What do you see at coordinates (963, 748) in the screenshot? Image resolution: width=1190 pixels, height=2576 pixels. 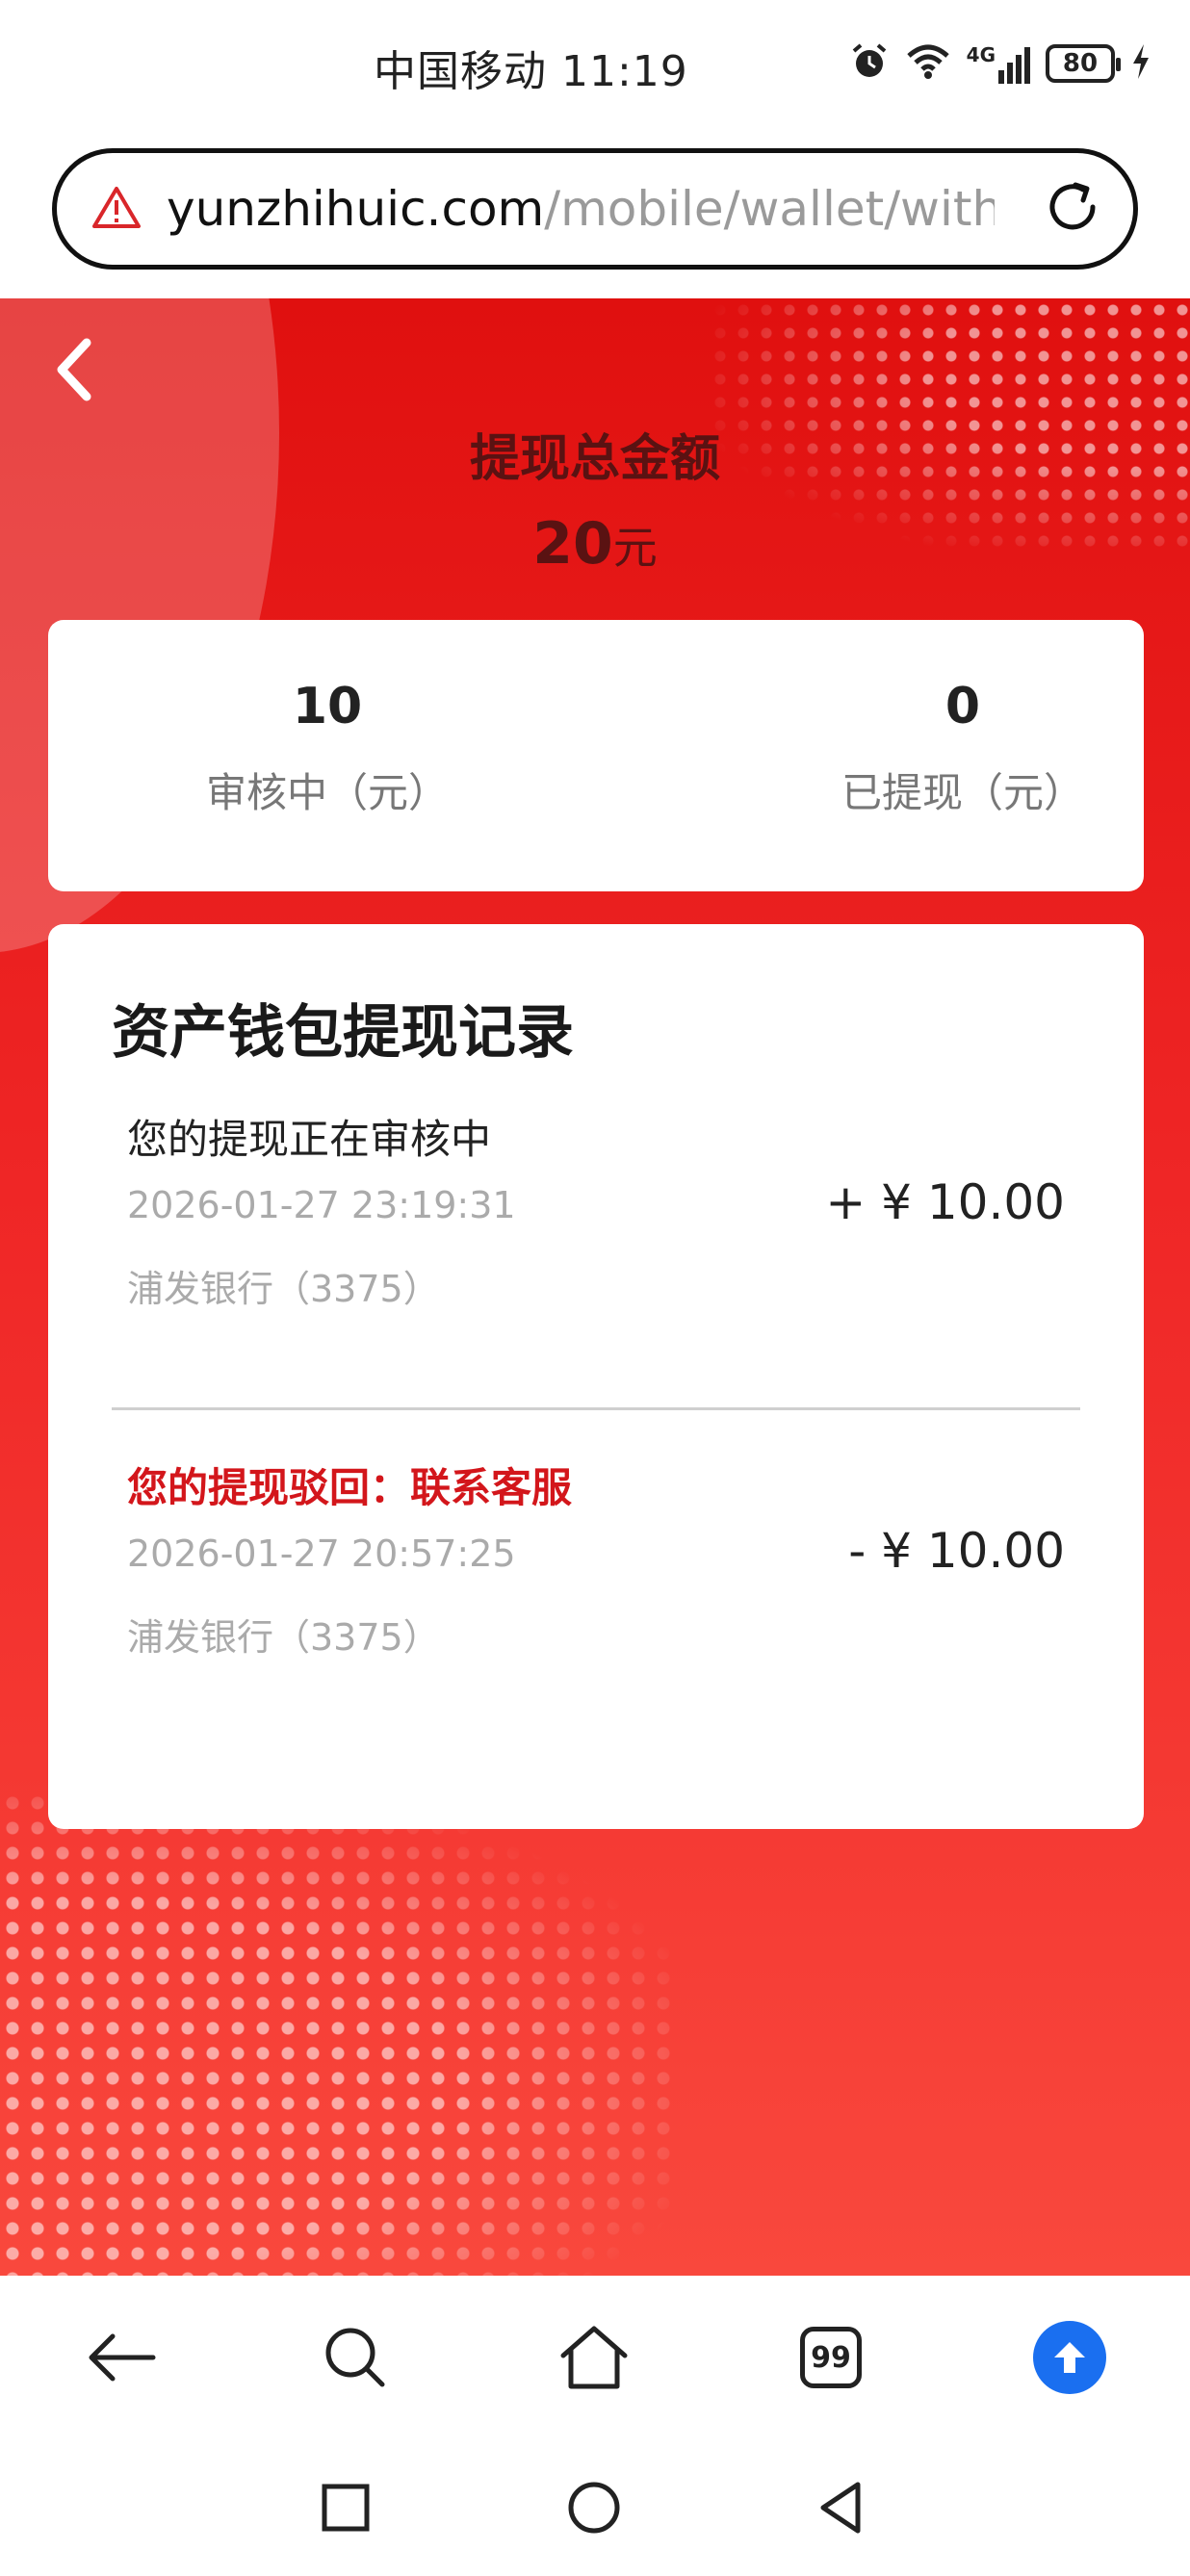 I see `stat-withdrawn: 0 已提现（元）` at bounding box center [963, 748].